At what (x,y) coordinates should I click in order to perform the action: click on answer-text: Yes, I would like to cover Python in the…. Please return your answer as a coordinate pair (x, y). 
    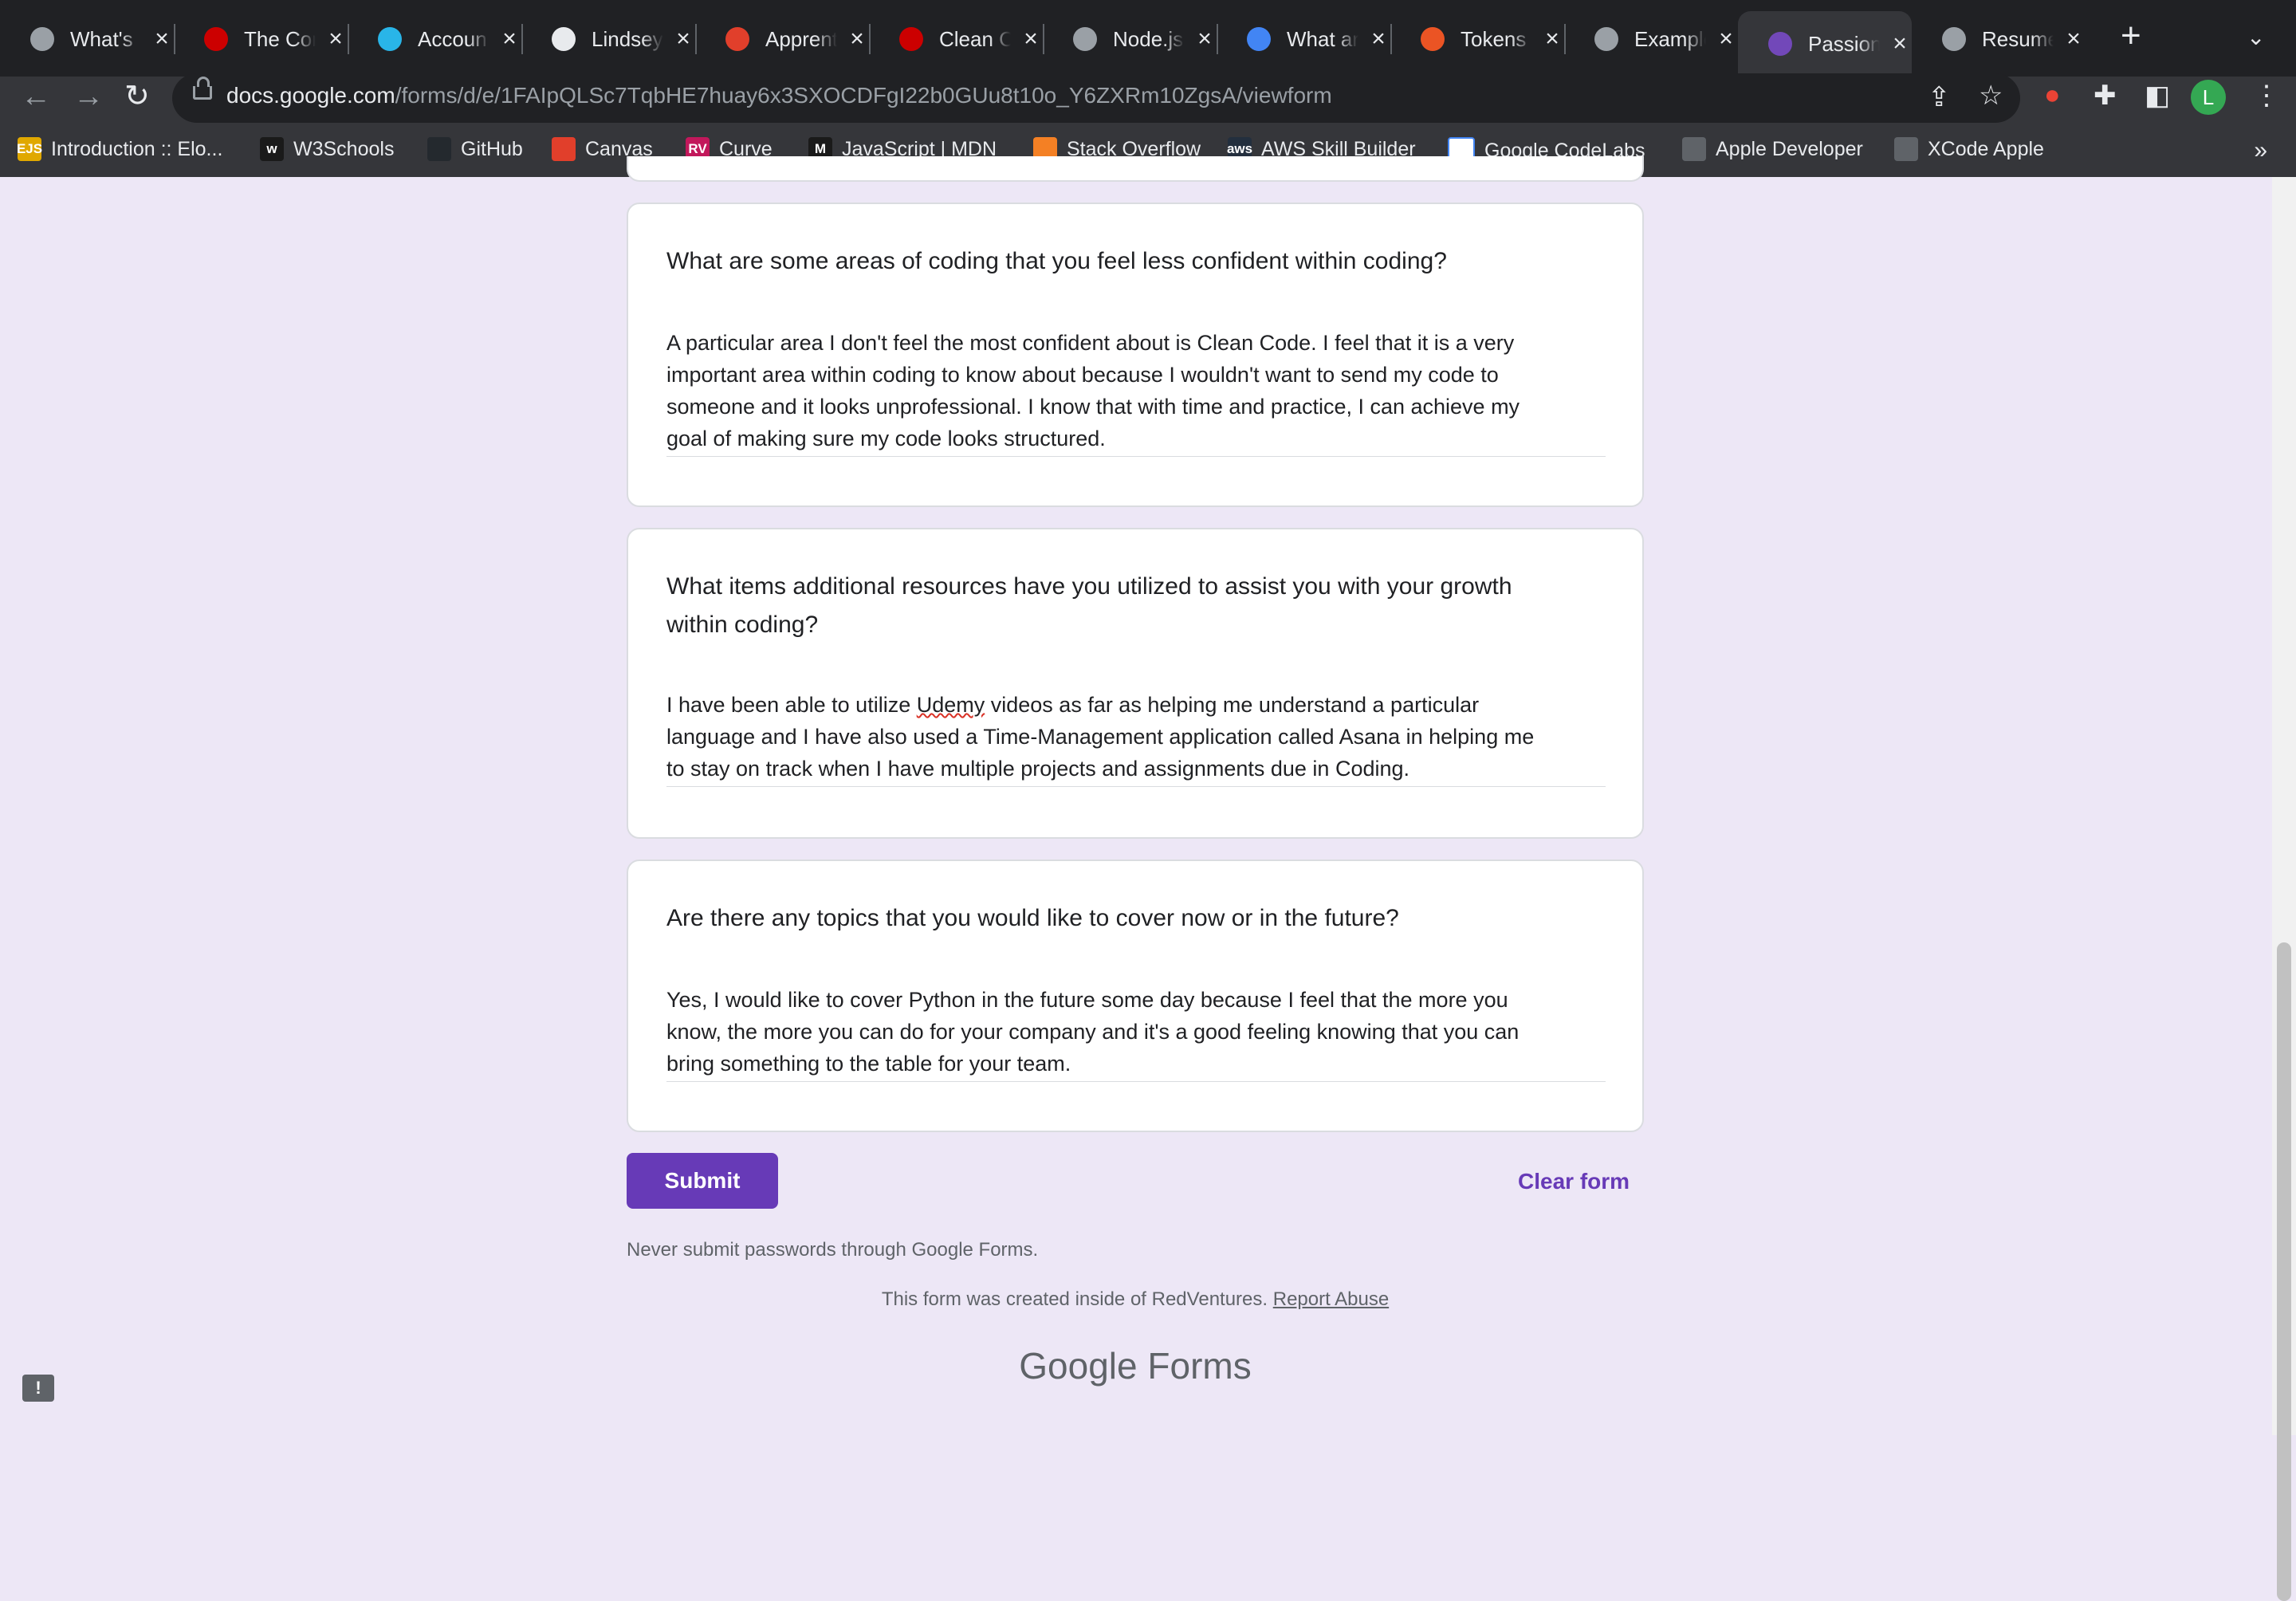
    Looking at the image, I should click on (1140, 1032).